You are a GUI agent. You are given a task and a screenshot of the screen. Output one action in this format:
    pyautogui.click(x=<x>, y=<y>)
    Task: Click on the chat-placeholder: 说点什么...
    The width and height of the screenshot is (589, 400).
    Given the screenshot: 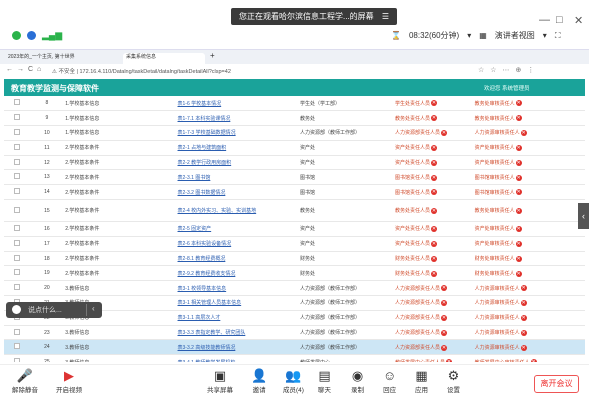 What is the action you would take?
    pyautogui.click(x=45, y=310)
    